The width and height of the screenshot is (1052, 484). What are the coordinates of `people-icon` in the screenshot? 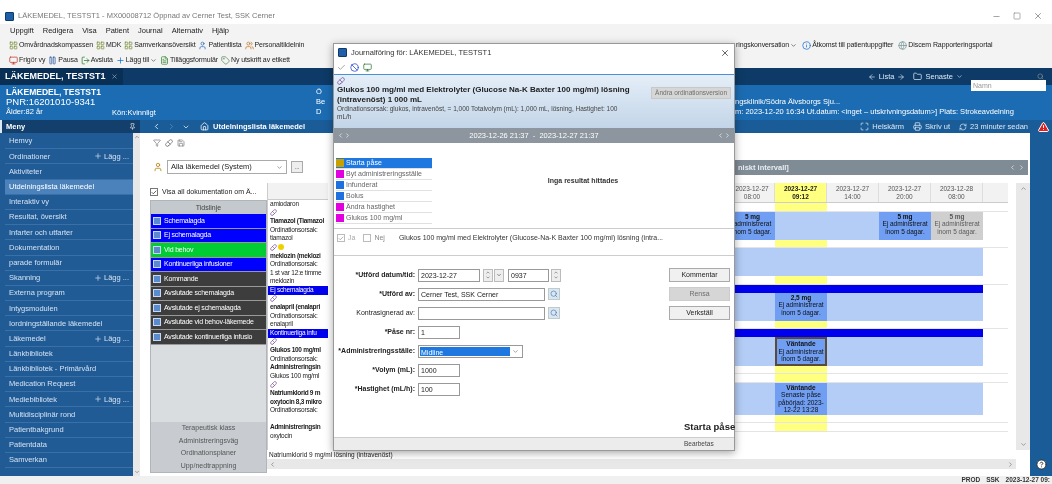 It's located at (249, 45).